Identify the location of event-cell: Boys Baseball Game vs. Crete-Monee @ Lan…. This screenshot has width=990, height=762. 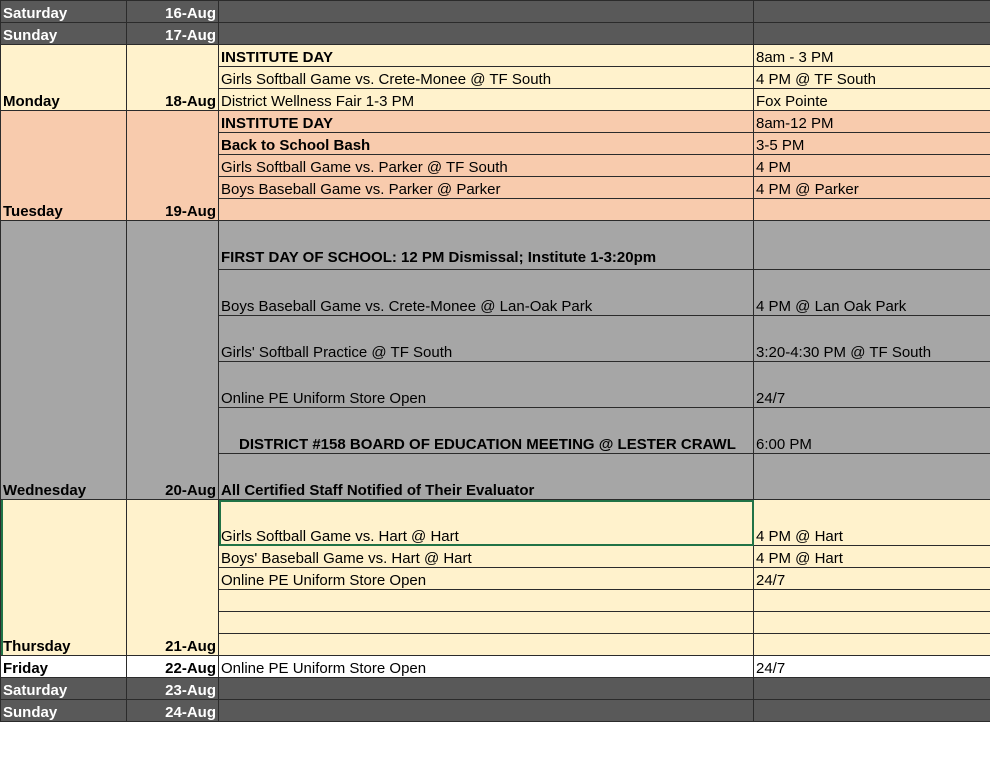
(486, 292).